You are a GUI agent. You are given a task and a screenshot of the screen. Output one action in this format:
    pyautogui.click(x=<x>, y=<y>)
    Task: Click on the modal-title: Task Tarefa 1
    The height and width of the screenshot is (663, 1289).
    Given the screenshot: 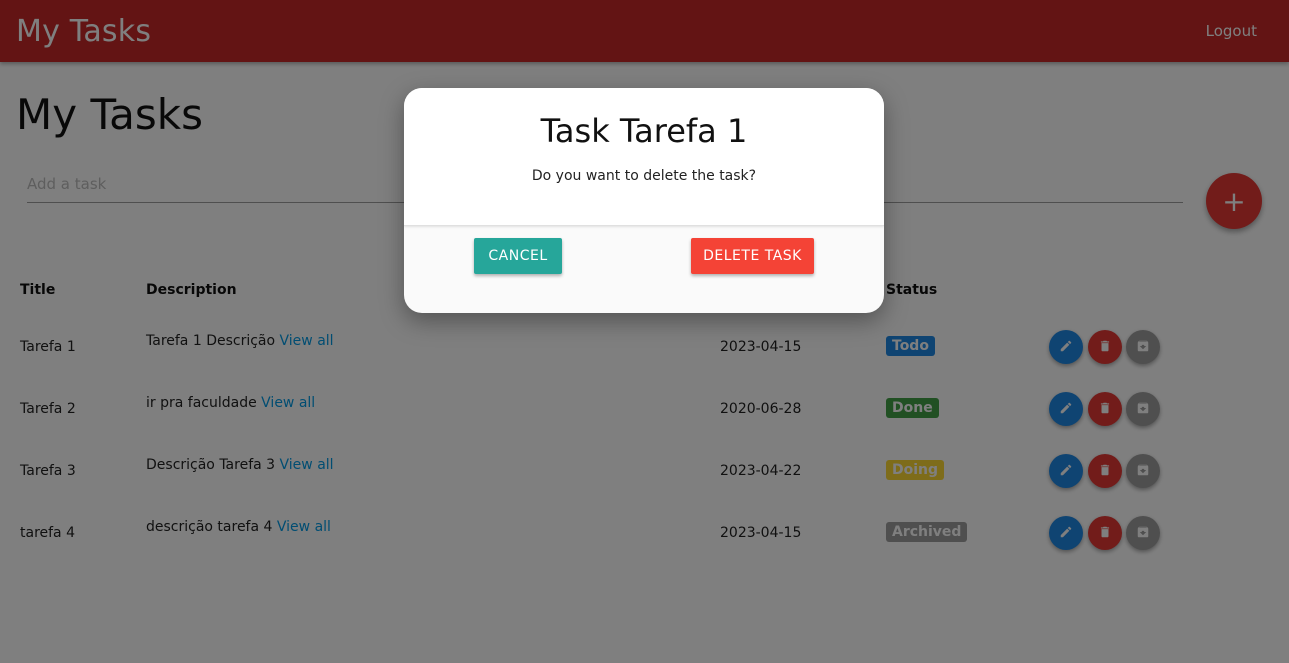 What is the action you would take?
    pyautogui.click(x=644, y=131)
    